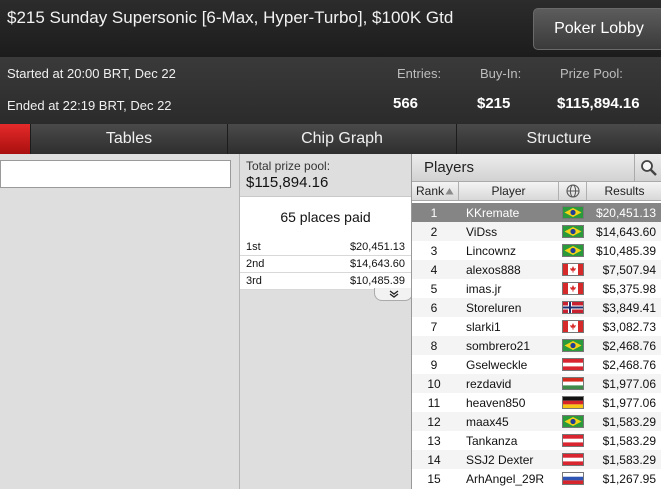  What do you see at coordinates (491, 251) in the screenshot?
I see `player-name: Lincownz` at bounding box center [491, 251].